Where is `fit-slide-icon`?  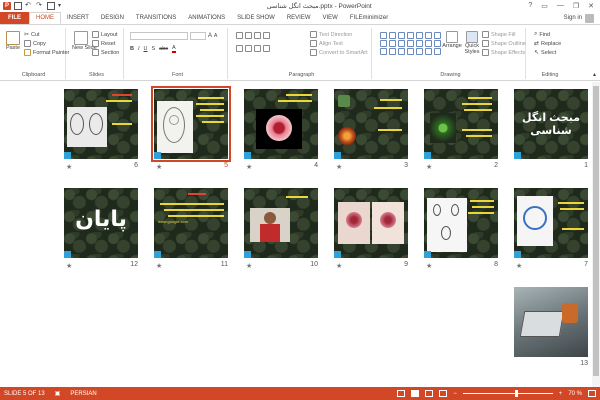
fit-slide-icon is located at coordinates (592, 393).